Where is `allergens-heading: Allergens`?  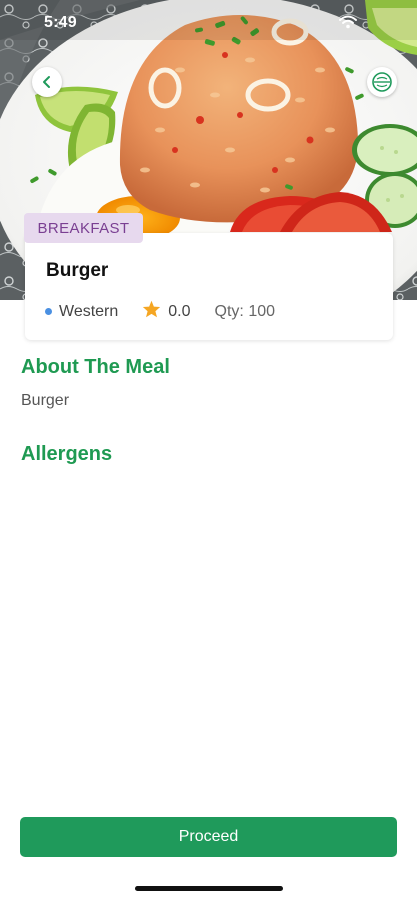
allergens-heading: Allergens is located at coordinates (67, 454).